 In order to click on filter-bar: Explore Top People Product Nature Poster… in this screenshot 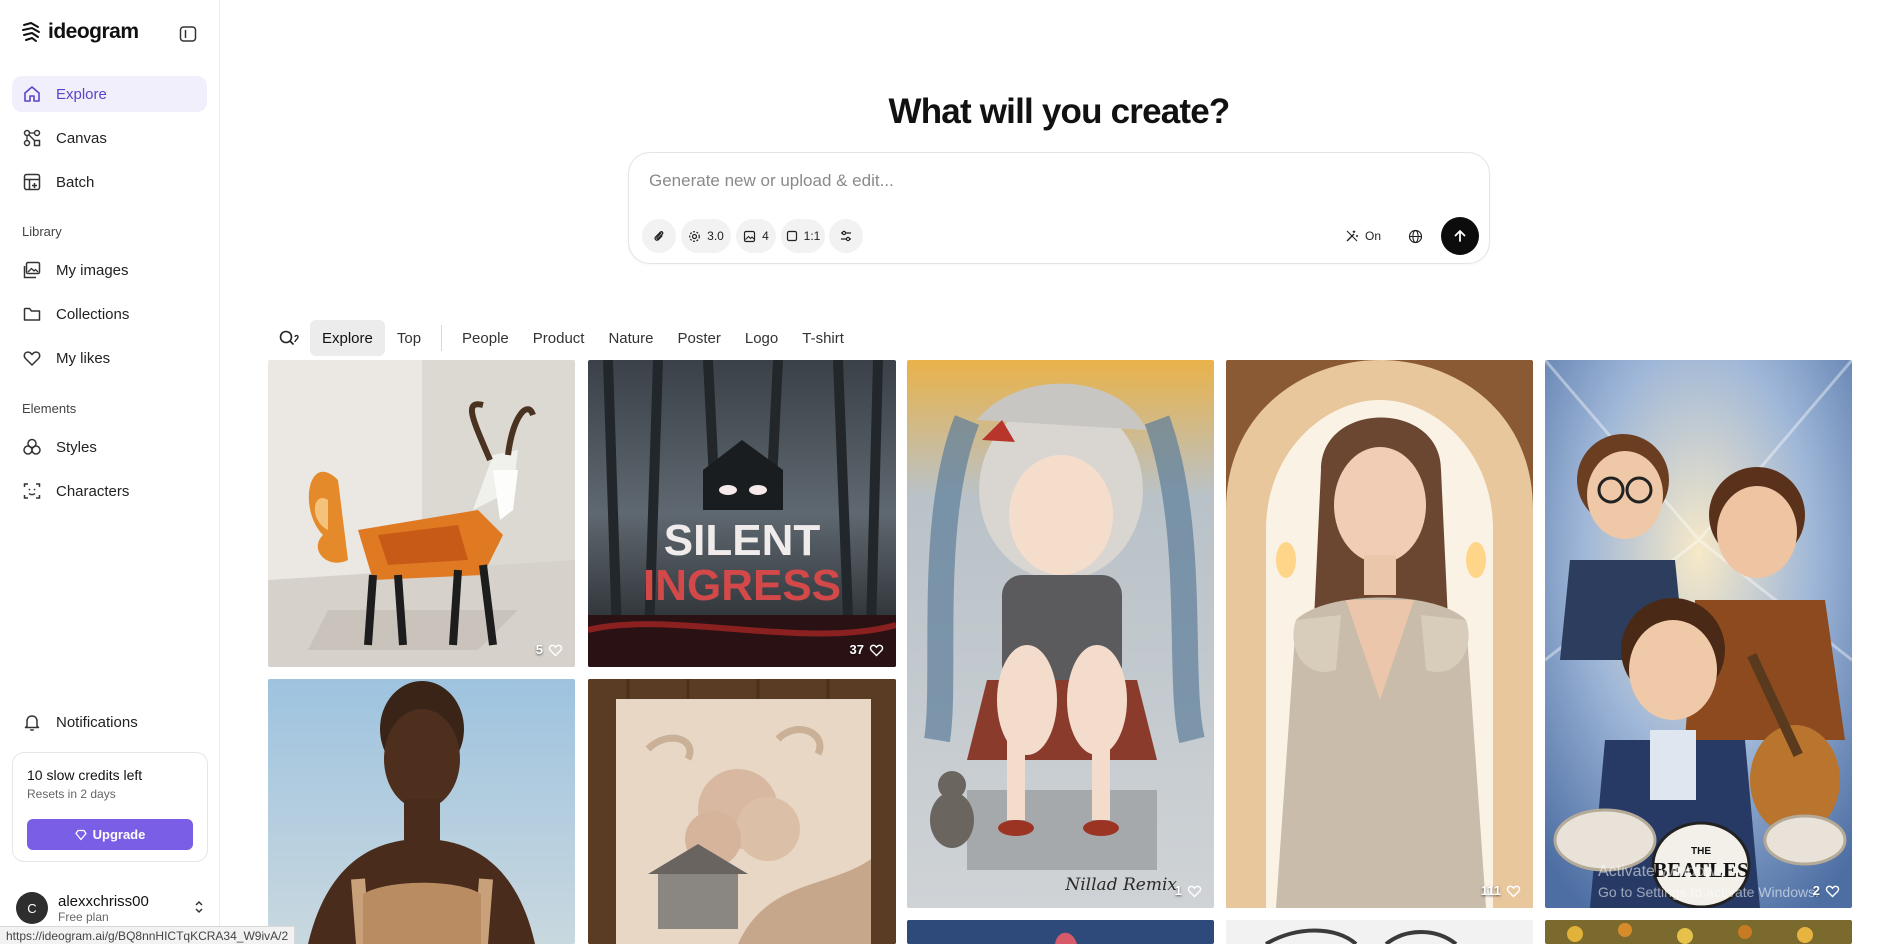, I will do `click(565, 338)`.